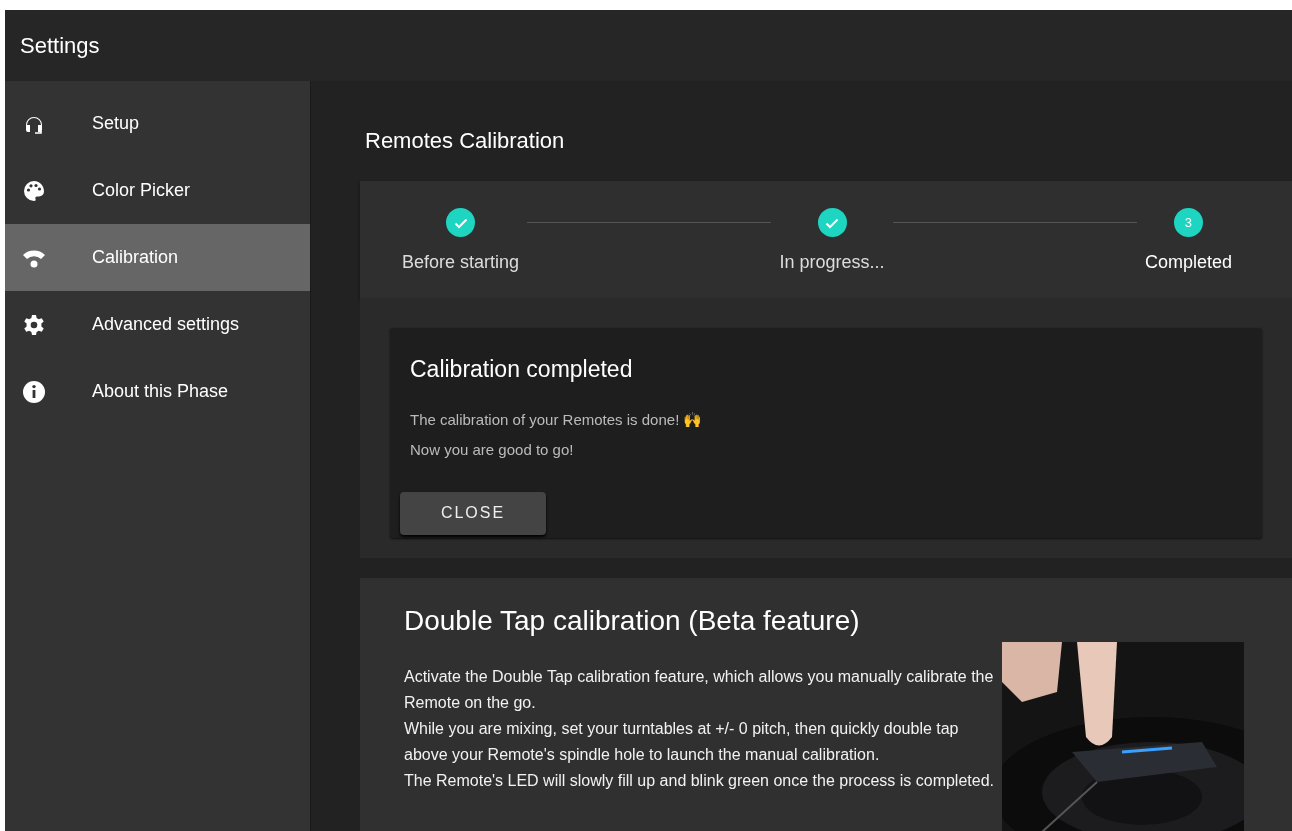  Describe the element at coordinates (60, 46) in the screenshot. I see `window-title: Settings` at that location.